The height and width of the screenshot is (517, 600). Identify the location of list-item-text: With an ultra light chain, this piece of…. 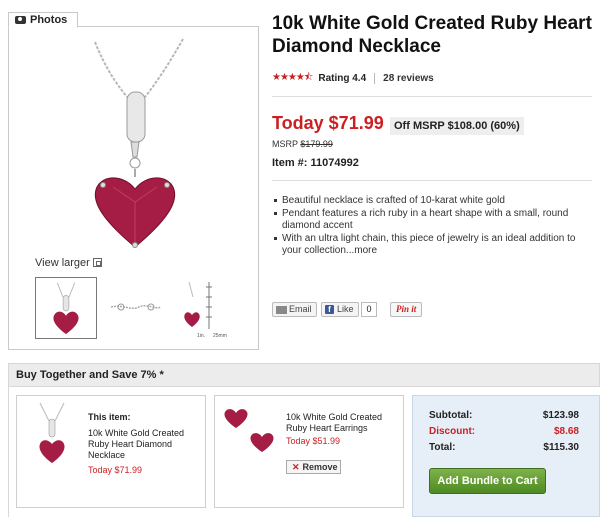
(429, 244).